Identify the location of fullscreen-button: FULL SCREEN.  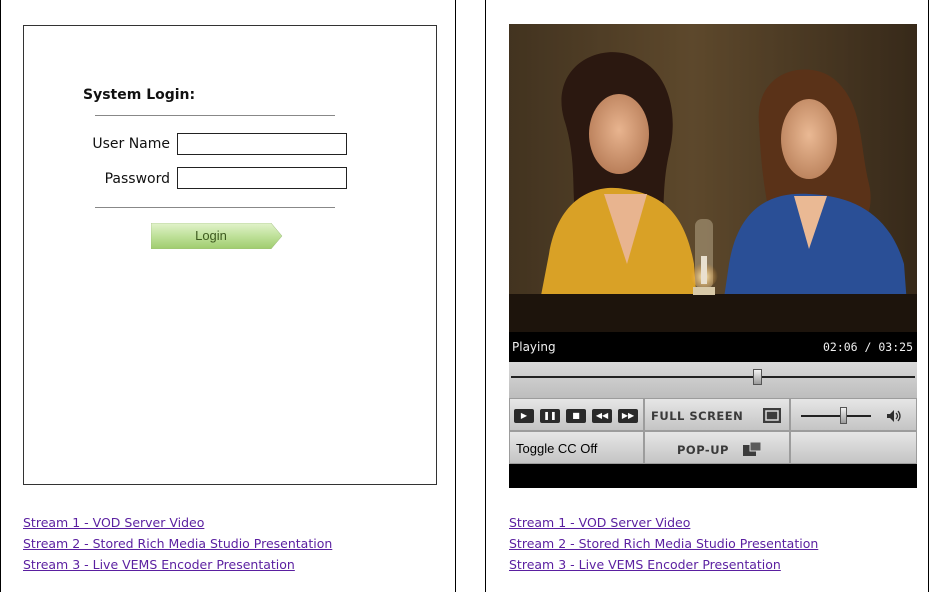
(717, 414).